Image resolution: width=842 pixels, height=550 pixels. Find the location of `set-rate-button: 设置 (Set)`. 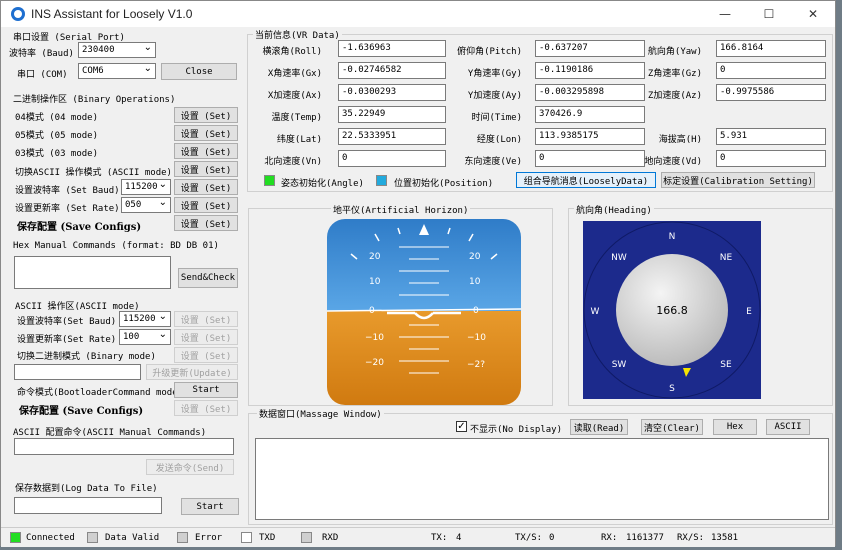

set-rate-button: 设置 (Set) is located at coordinates (206, 205).